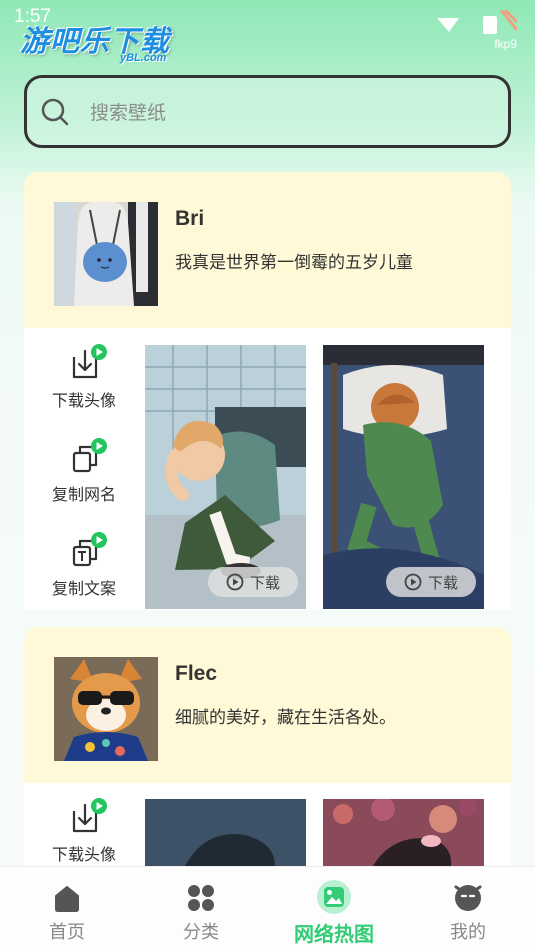 This screenshot has width=535, height=951. Describe the element at coordinates (334, 897) in the screenshot. I see `image-icon` at that location.